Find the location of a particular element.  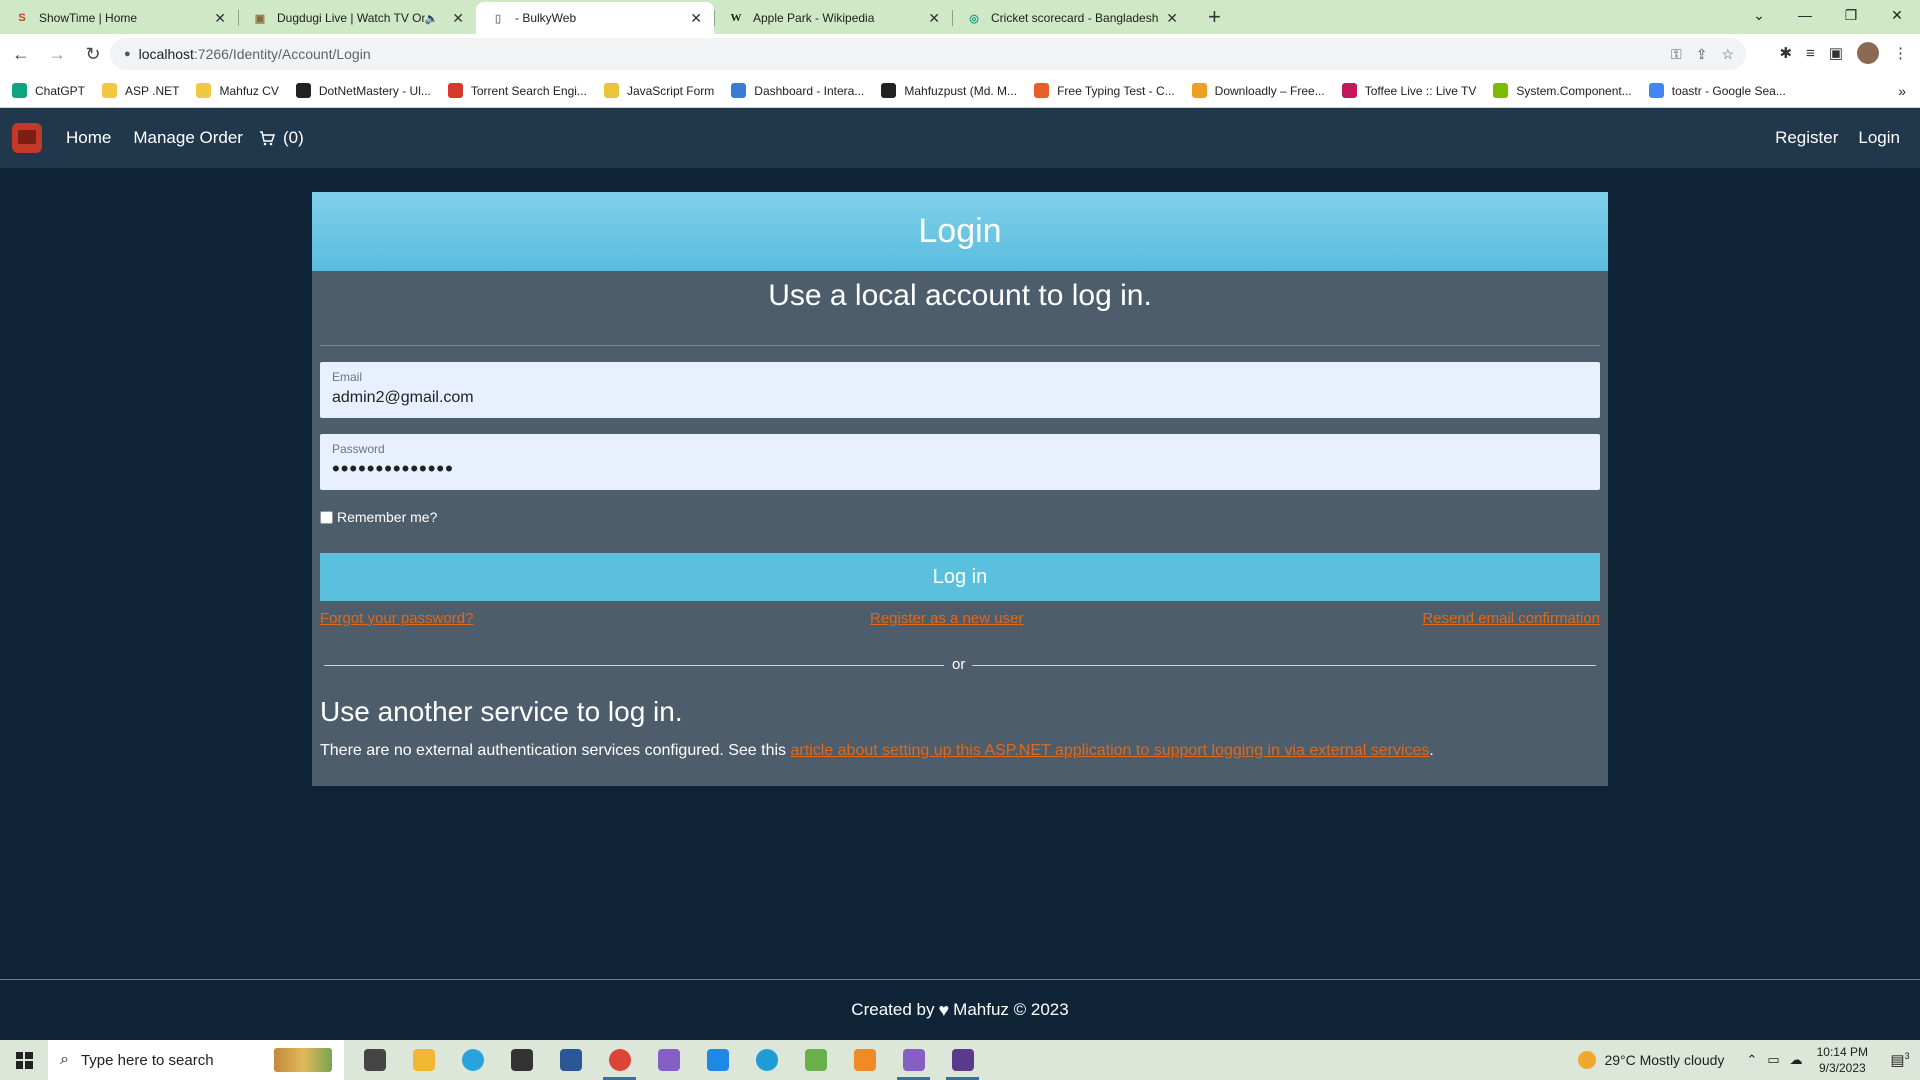

muted-audio-icon: 🔈 is located at coordinates (432, 18).